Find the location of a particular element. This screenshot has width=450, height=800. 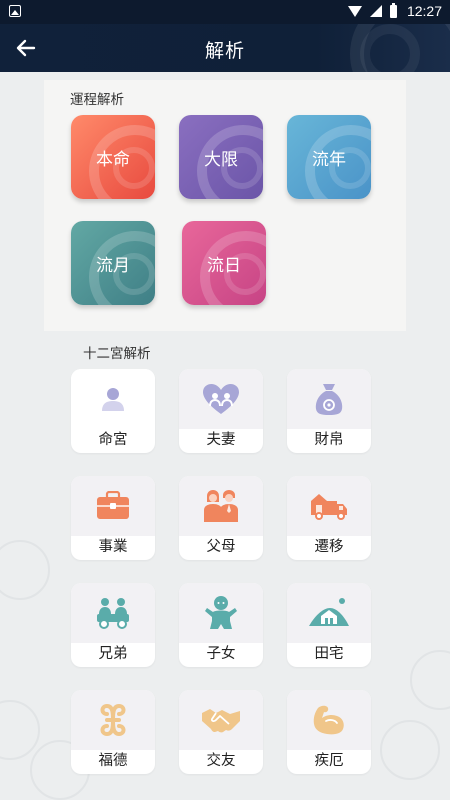

status-time: 12:27 is located at coordinates (424, 11).